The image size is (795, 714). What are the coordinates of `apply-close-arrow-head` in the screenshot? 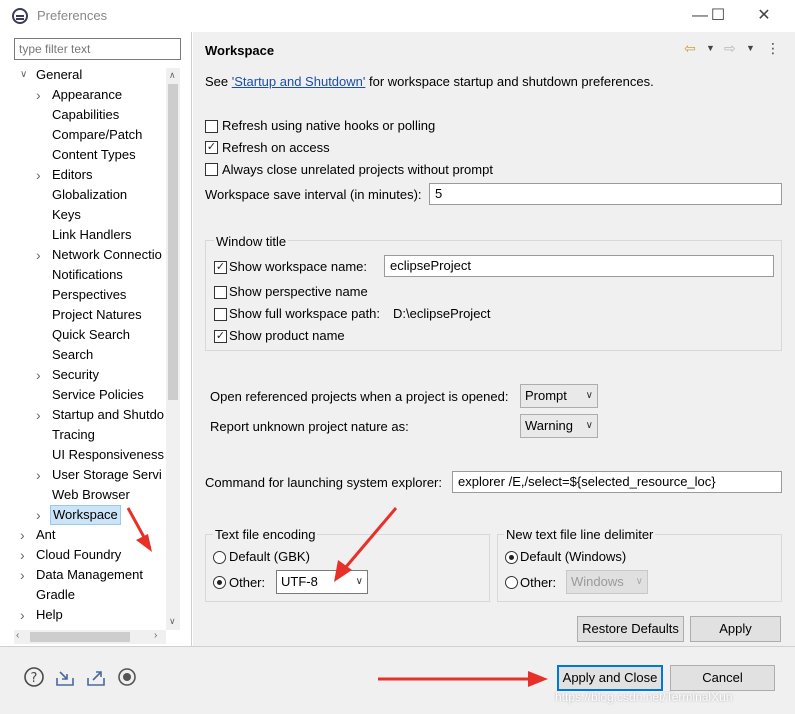 It's located at (538, 679).